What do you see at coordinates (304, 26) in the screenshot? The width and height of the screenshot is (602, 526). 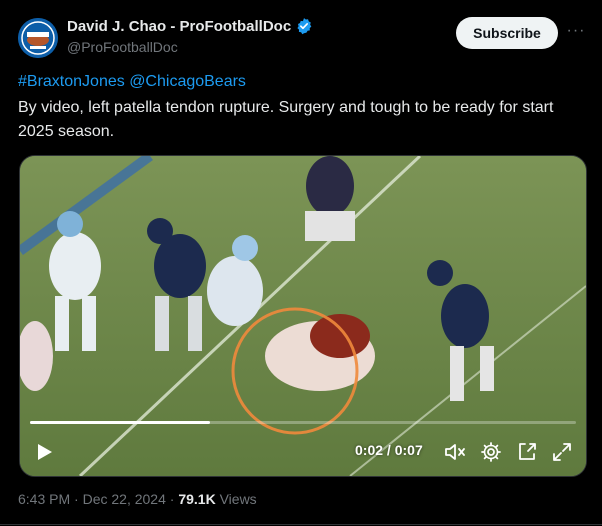 I see `verified-badge-icon` at bounding box center [304, 26].